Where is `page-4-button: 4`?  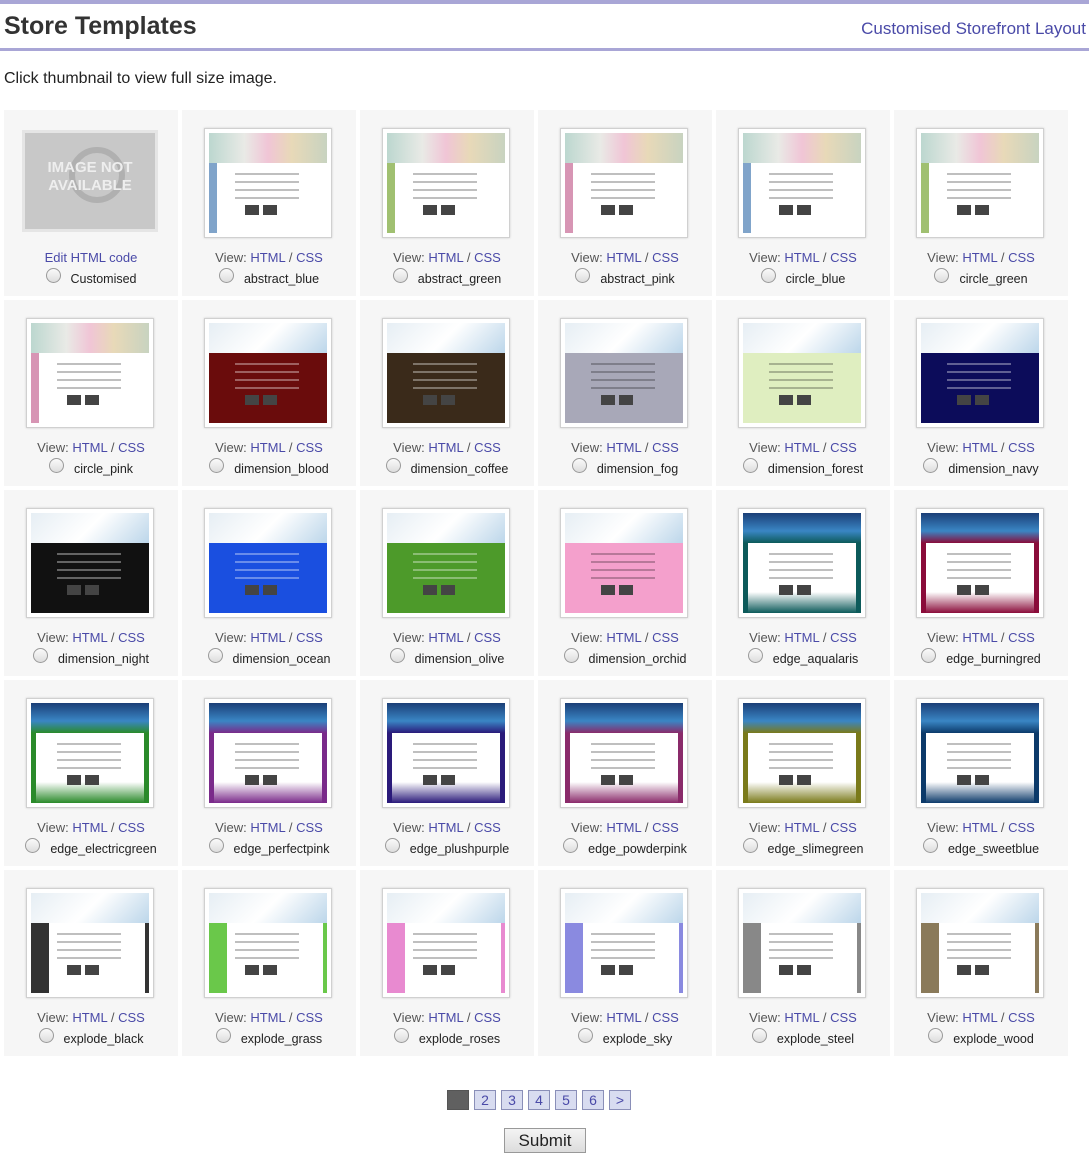 page-4-button: 4 is located at coordinates (539, 1100).